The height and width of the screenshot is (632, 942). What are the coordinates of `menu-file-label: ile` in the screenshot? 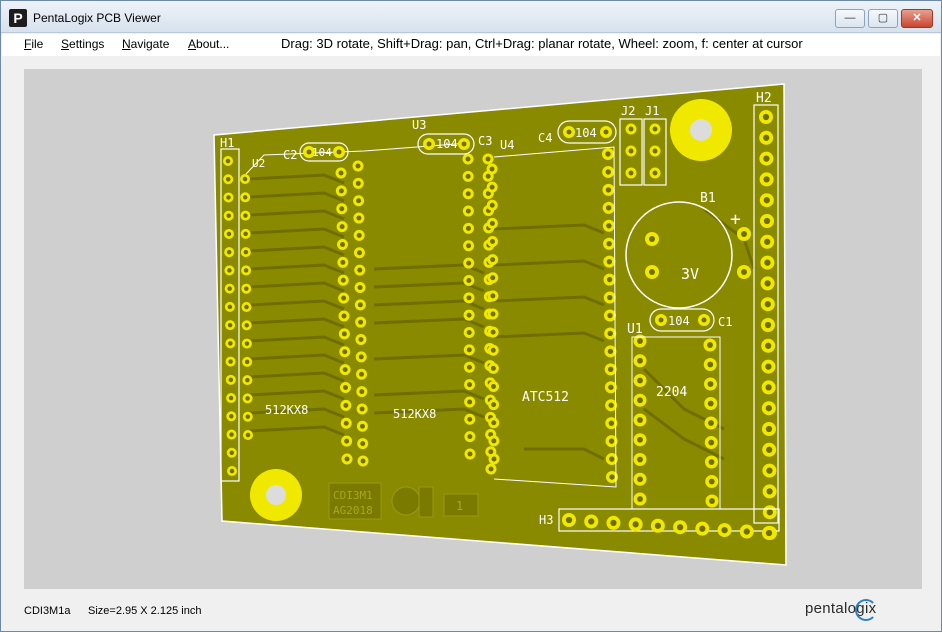 It's located at (37, 44).